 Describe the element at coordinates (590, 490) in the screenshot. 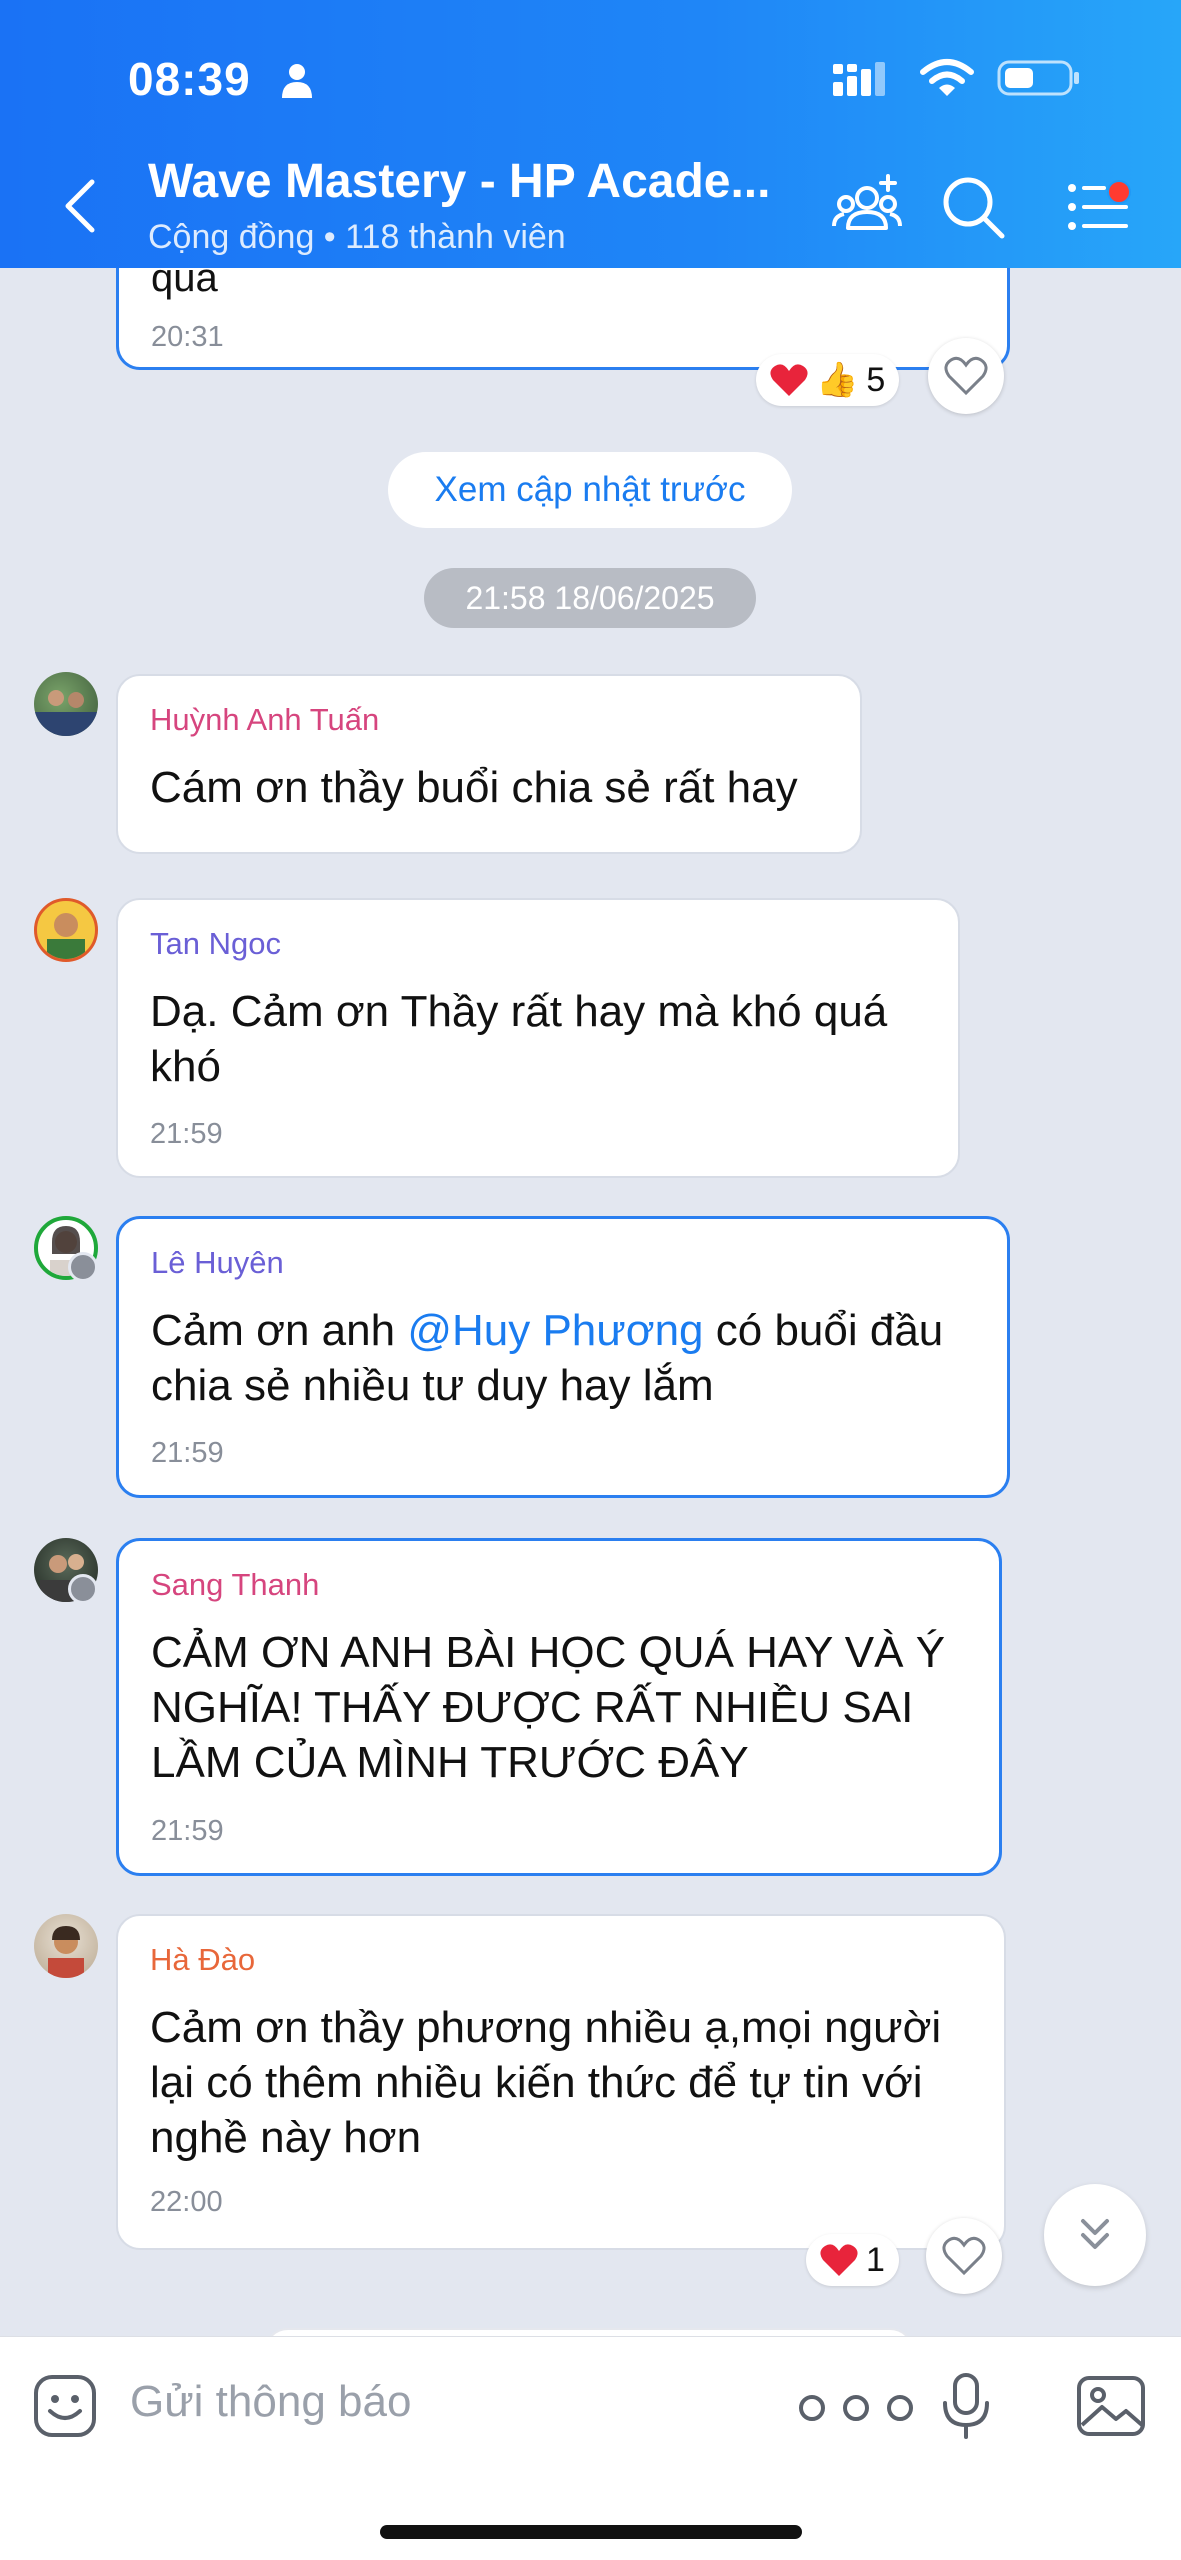

I see `load-previous-button: Xem cập nhật trước` at that location.